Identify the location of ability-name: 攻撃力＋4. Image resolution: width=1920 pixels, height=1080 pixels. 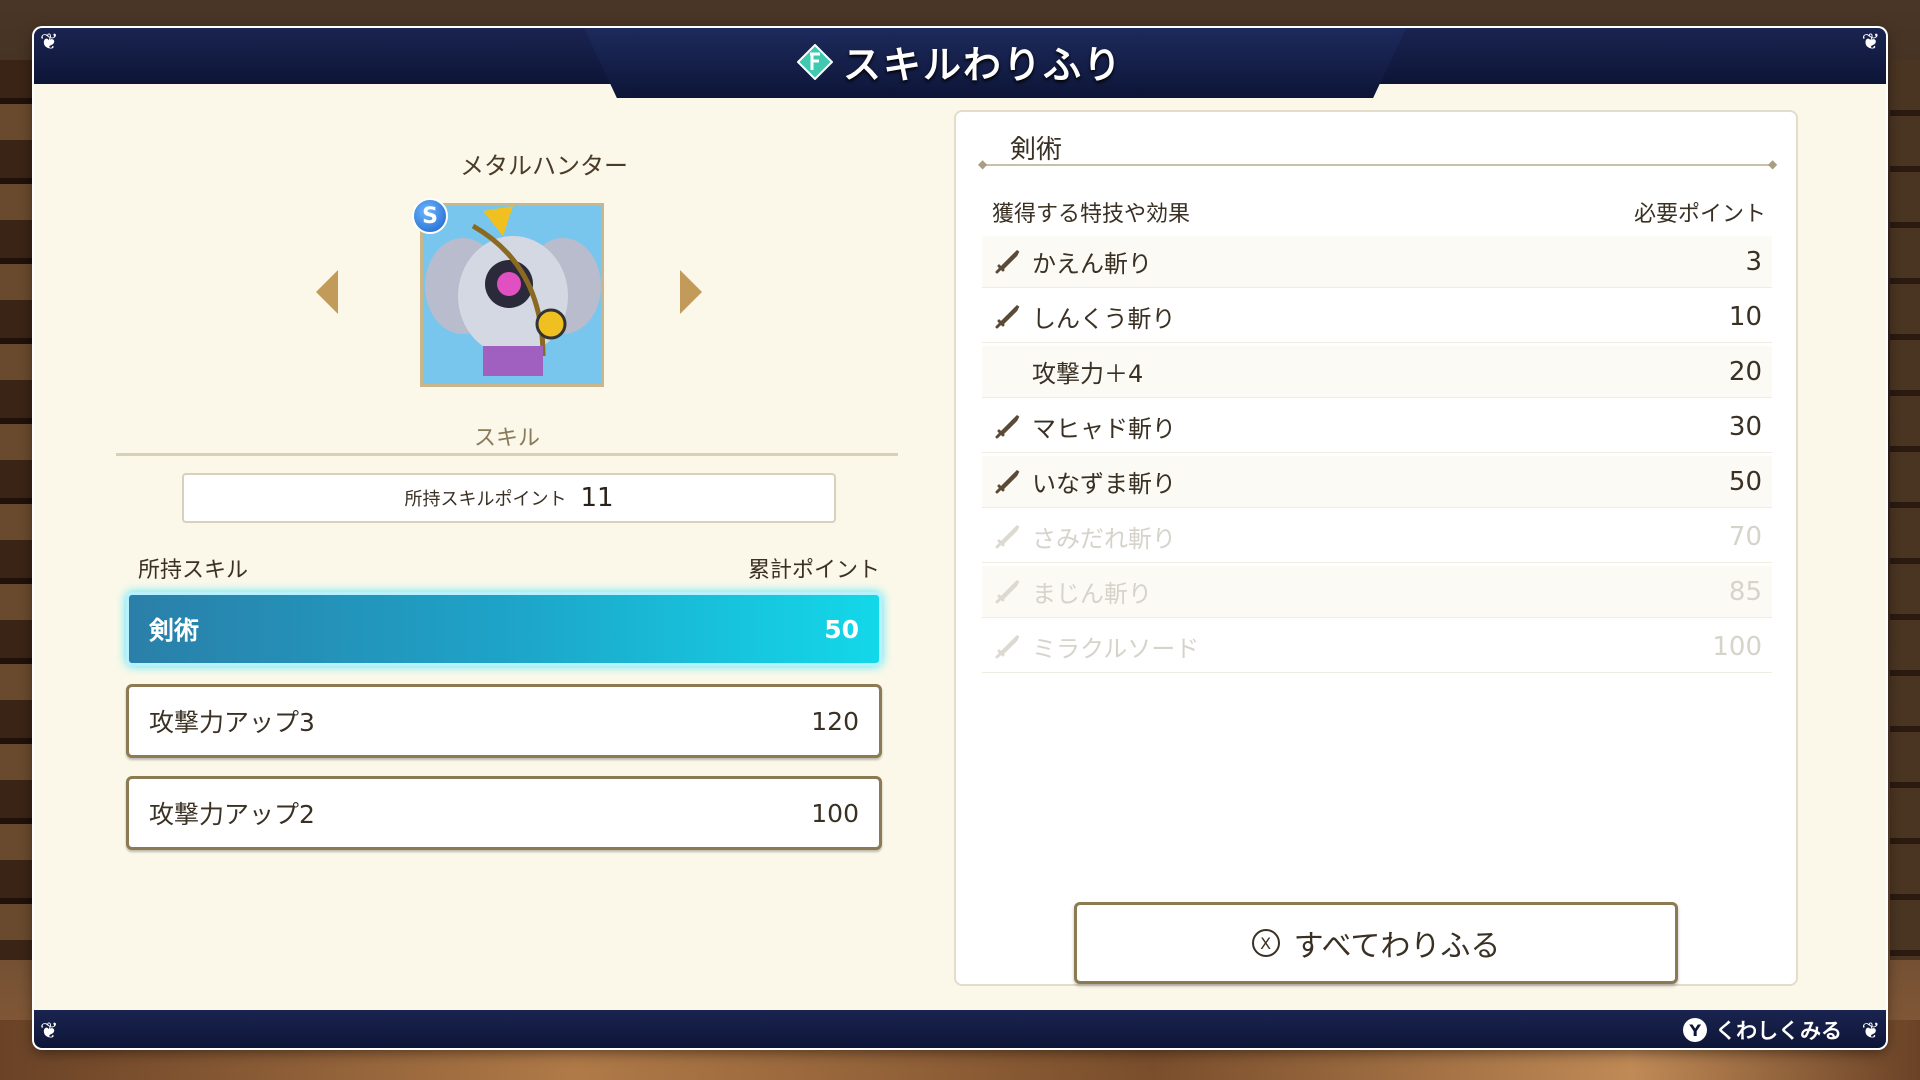
(1088, 374).